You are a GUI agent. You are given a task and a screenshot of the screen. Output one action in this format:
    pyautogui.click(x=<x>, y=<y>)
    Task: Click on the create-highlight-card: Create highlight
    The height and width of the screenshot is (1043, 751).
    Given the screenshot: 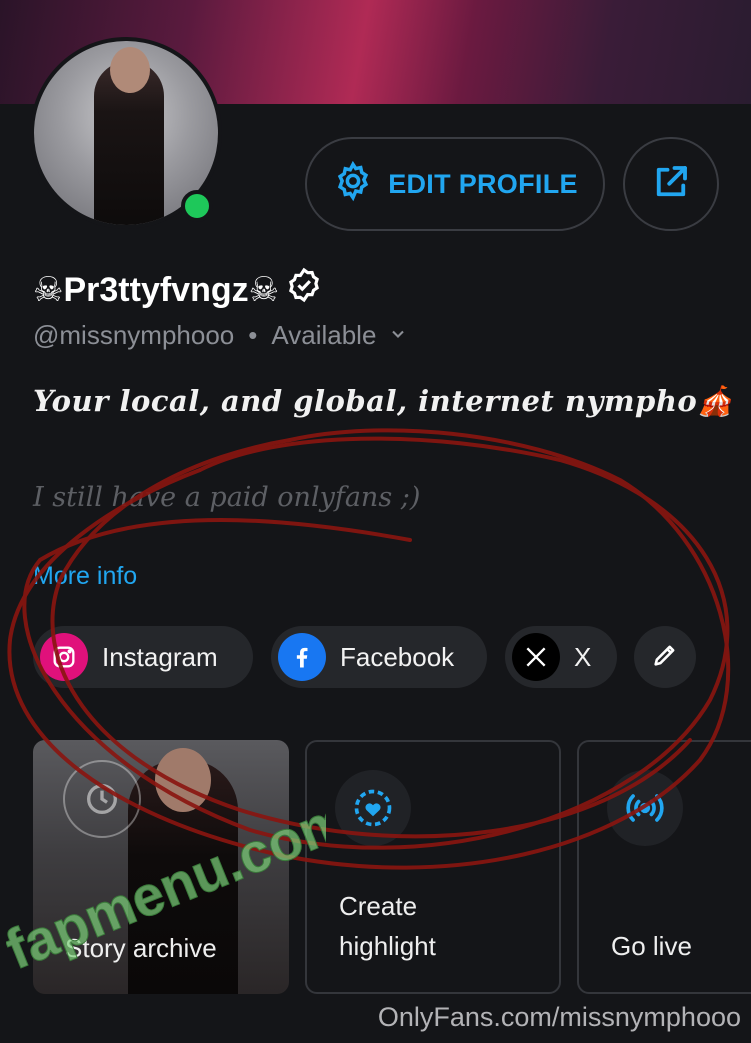 What is the action you would take?
    pyautogui.click(x=433, y=867)
    